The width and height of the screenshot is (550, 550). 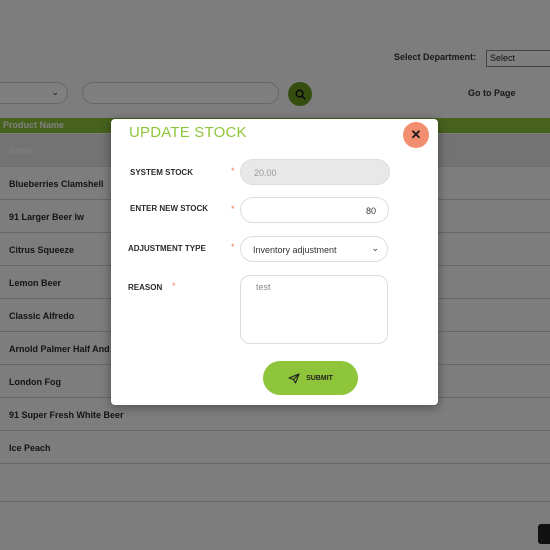 I want to click on modal-title: UPDATE STOCK, so click(x=188, y=132).